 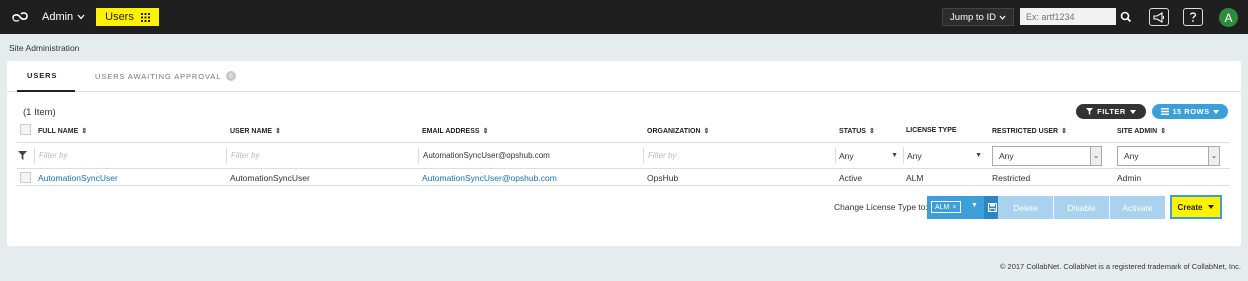 What do you see at coordinates (39, 112) in the screenshot?
I see `item-count: (1 Item)` at bounding box center [39, 112].